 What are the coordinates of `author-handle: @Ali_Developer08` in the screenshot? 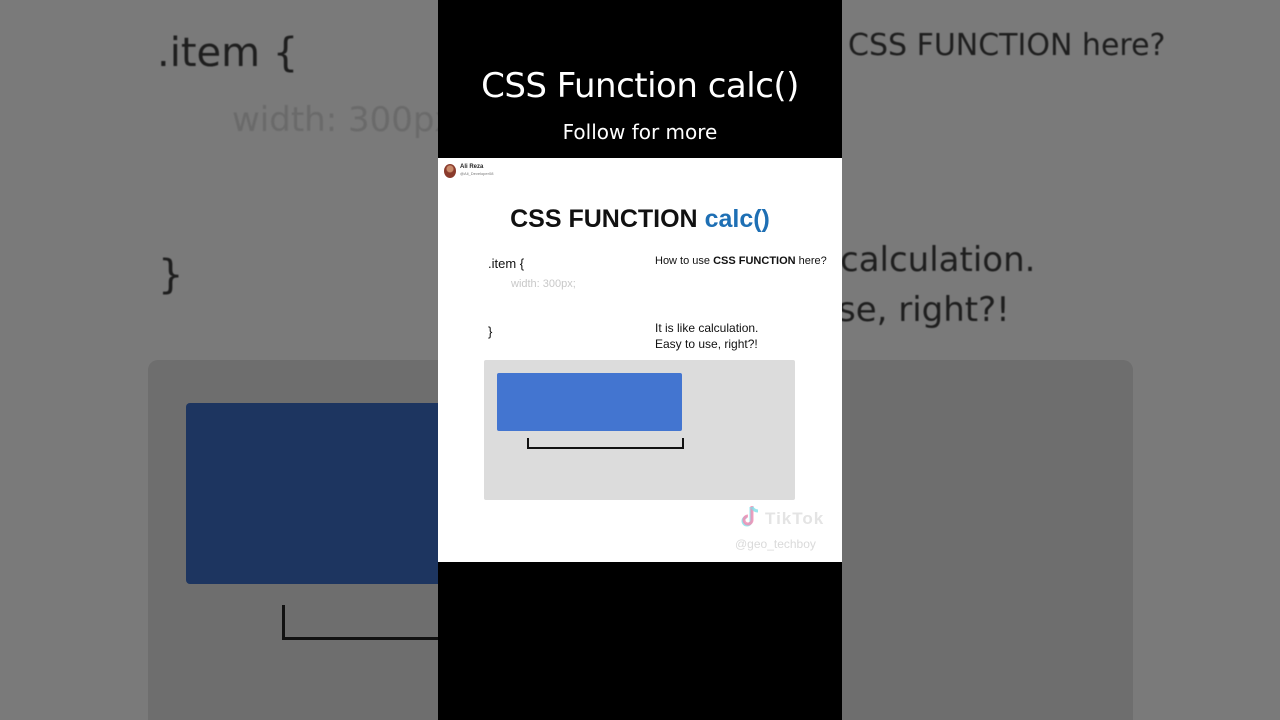 It's located at (477, 173).